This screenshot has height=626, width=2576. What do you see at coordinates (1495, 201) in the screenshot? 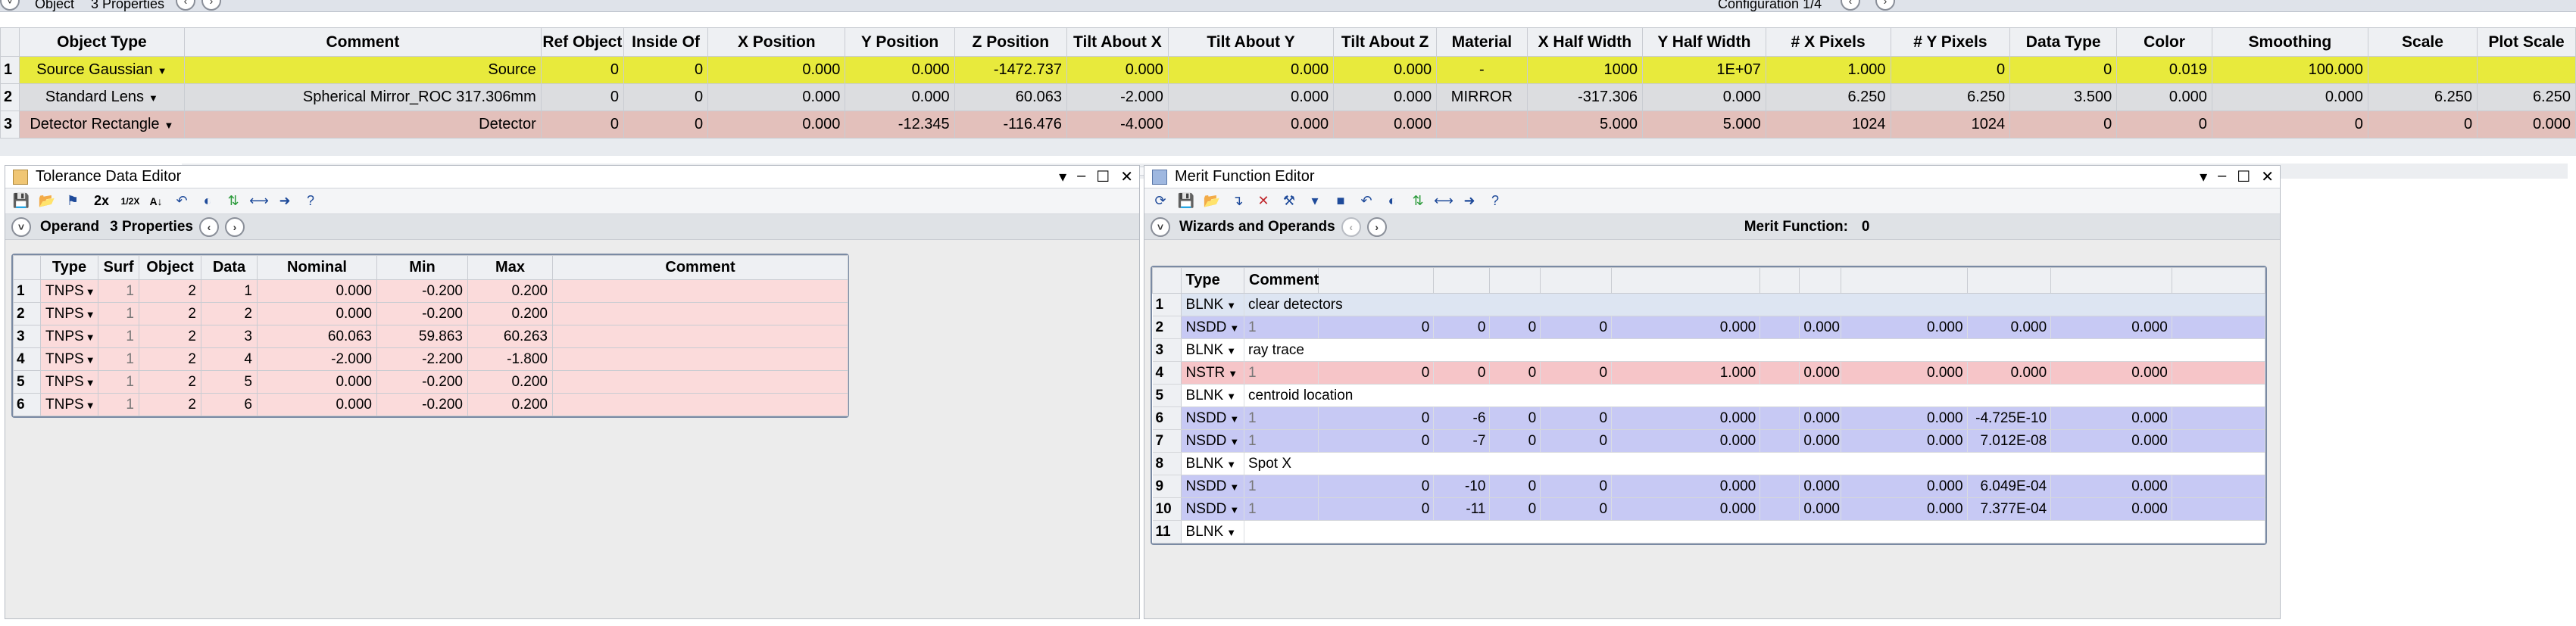
I see `help-icon: ?` at bounding box center [1495, 201].